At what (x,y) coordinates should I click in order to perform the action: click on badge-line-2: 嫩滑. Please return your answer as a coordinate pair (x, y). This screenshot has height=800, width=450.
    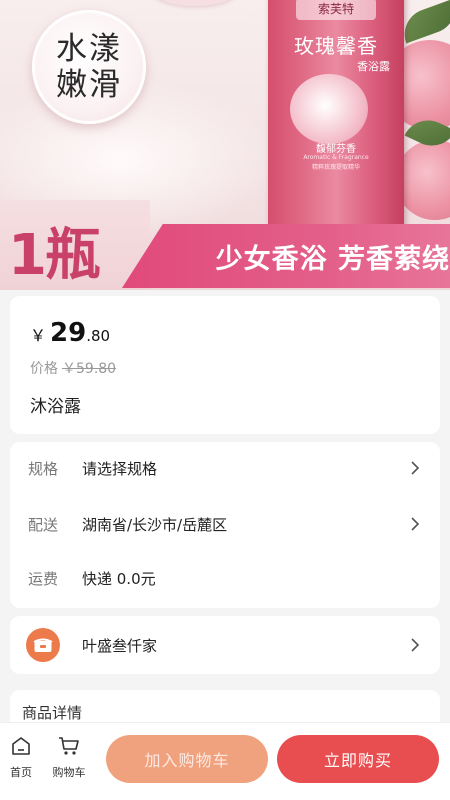
    Looking at the image, I should click on (89, 85).